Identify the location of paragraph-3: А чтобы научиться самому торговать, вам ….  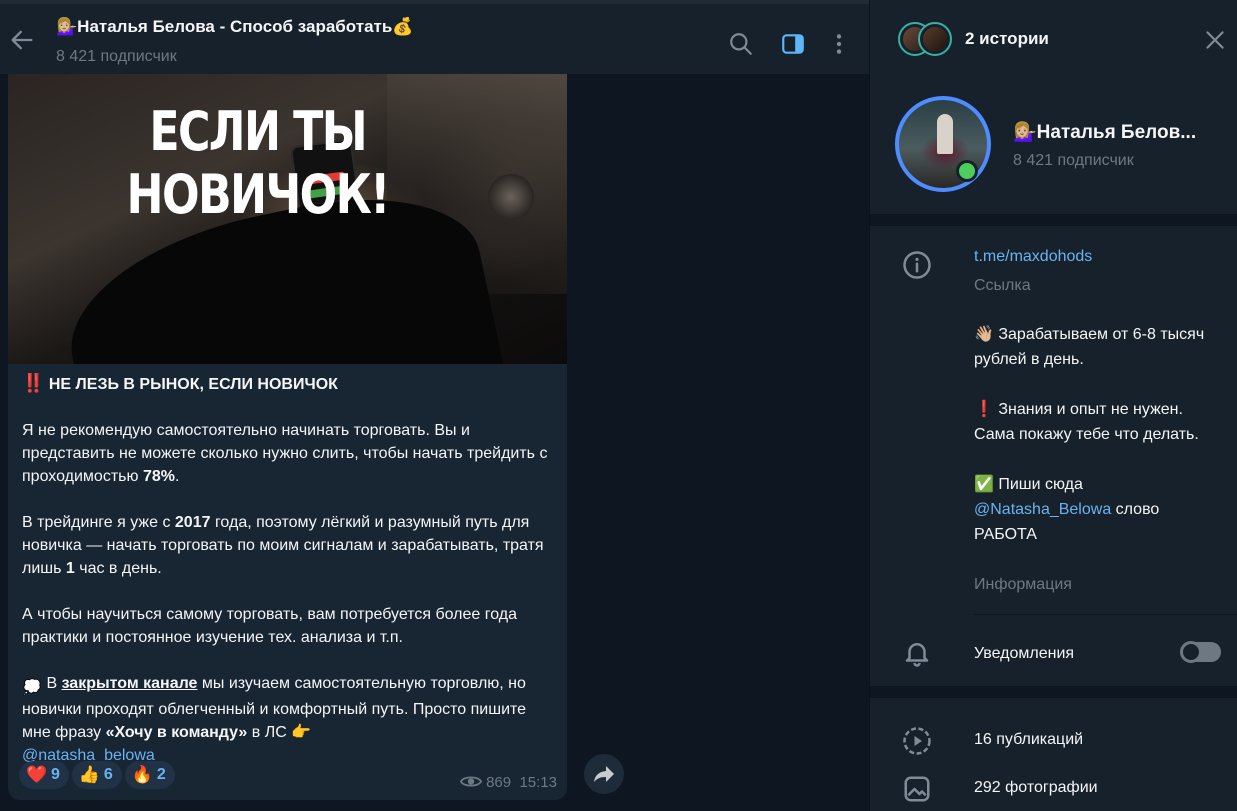
(270, 626).